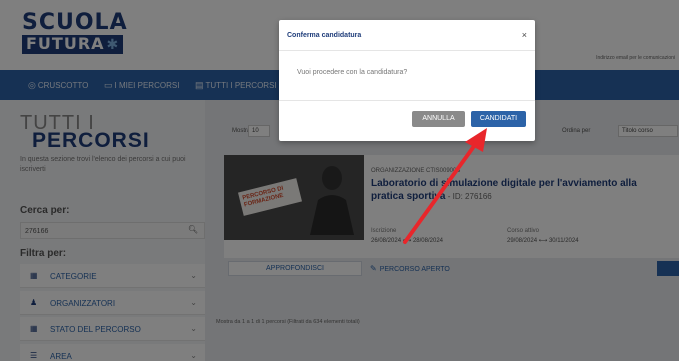  What do you see at coordinates (352, 72) in the screenshot?
I see `modal-message: Vuoi procedere con la candidatura?` at bounding box center [352, 72].